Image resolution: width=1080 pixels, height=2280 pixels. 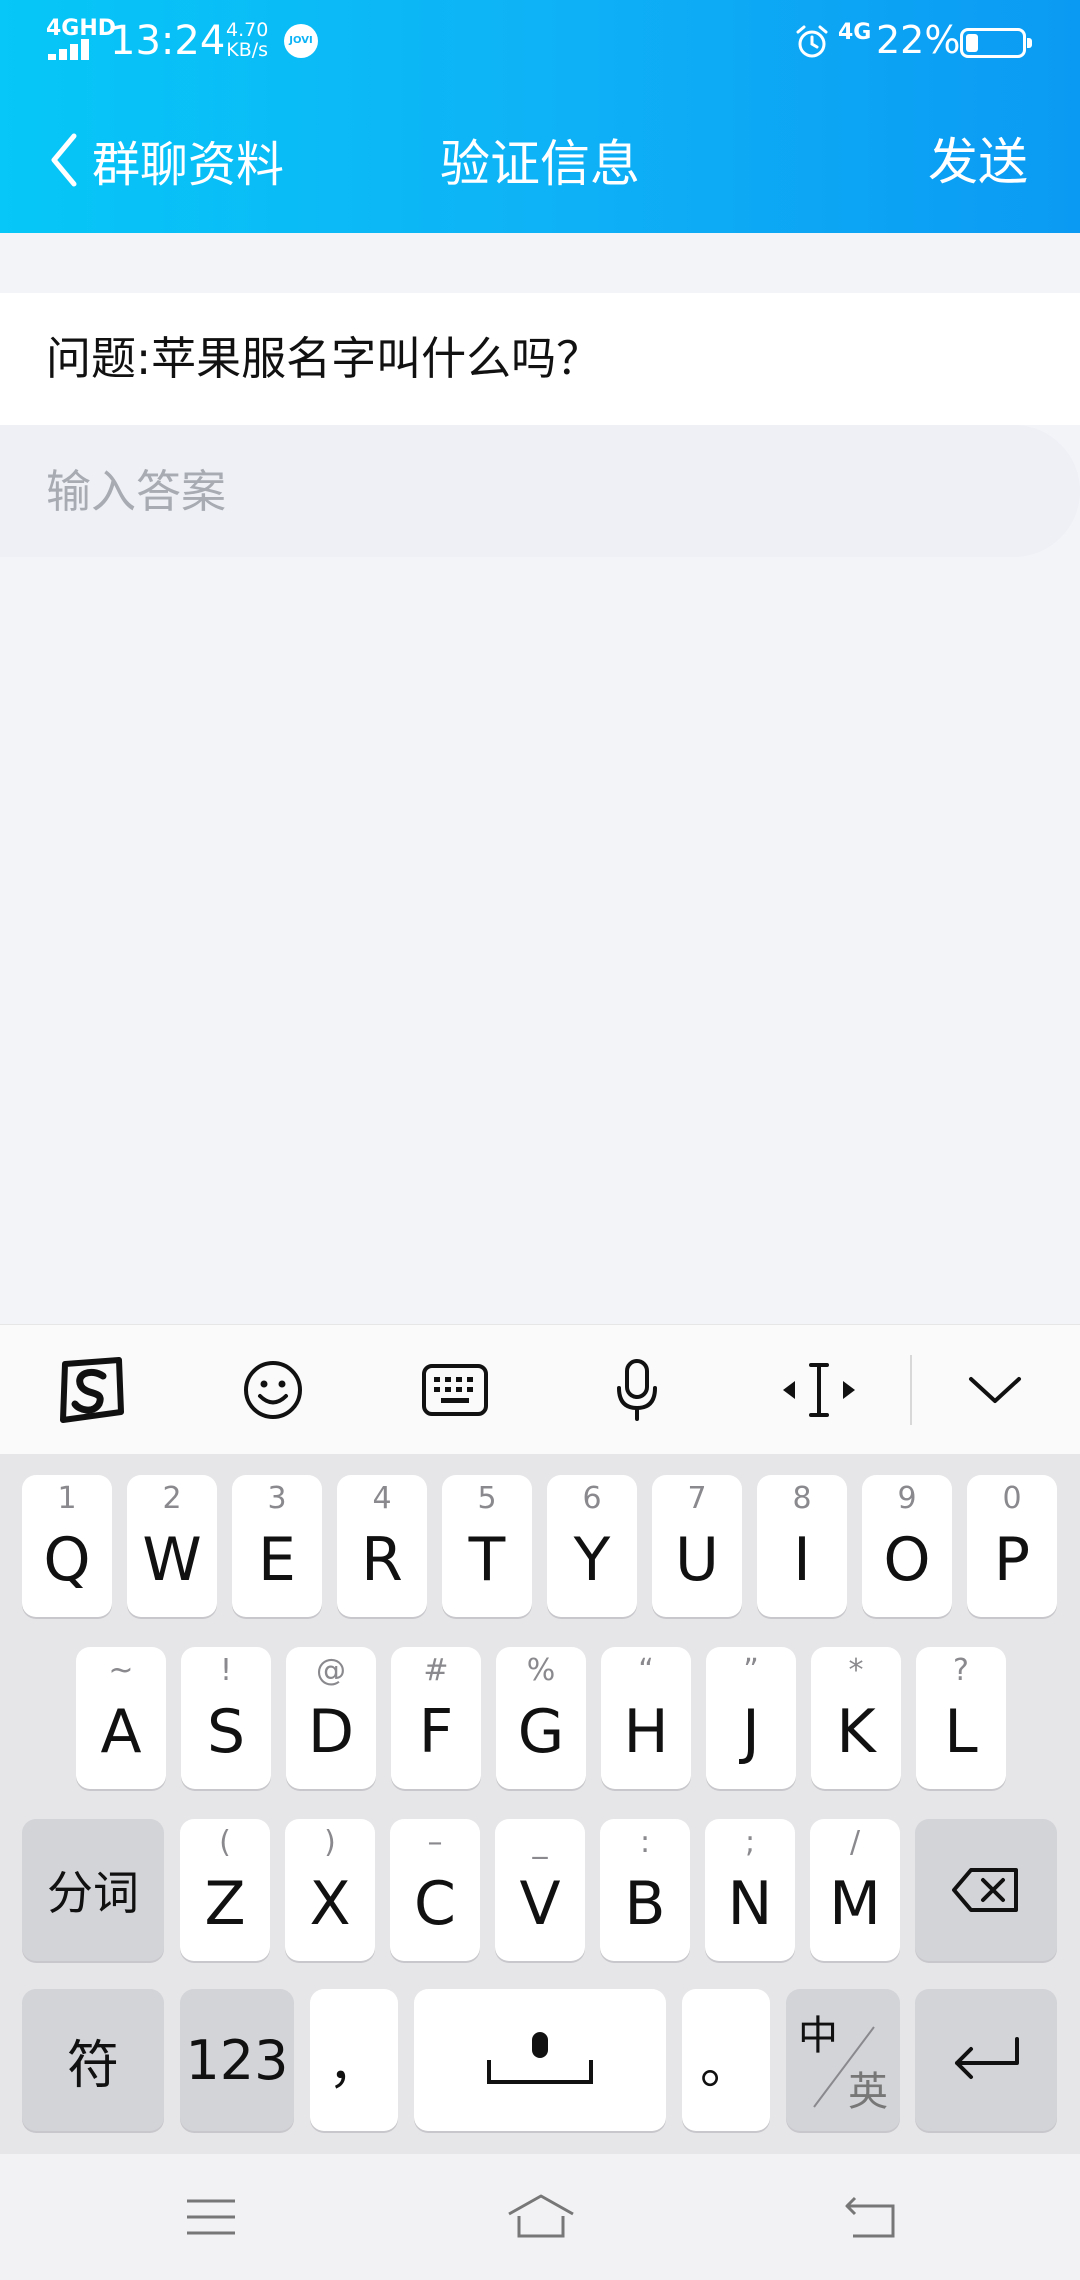 I want to click on back-icon, so click(x=870, y=2217).